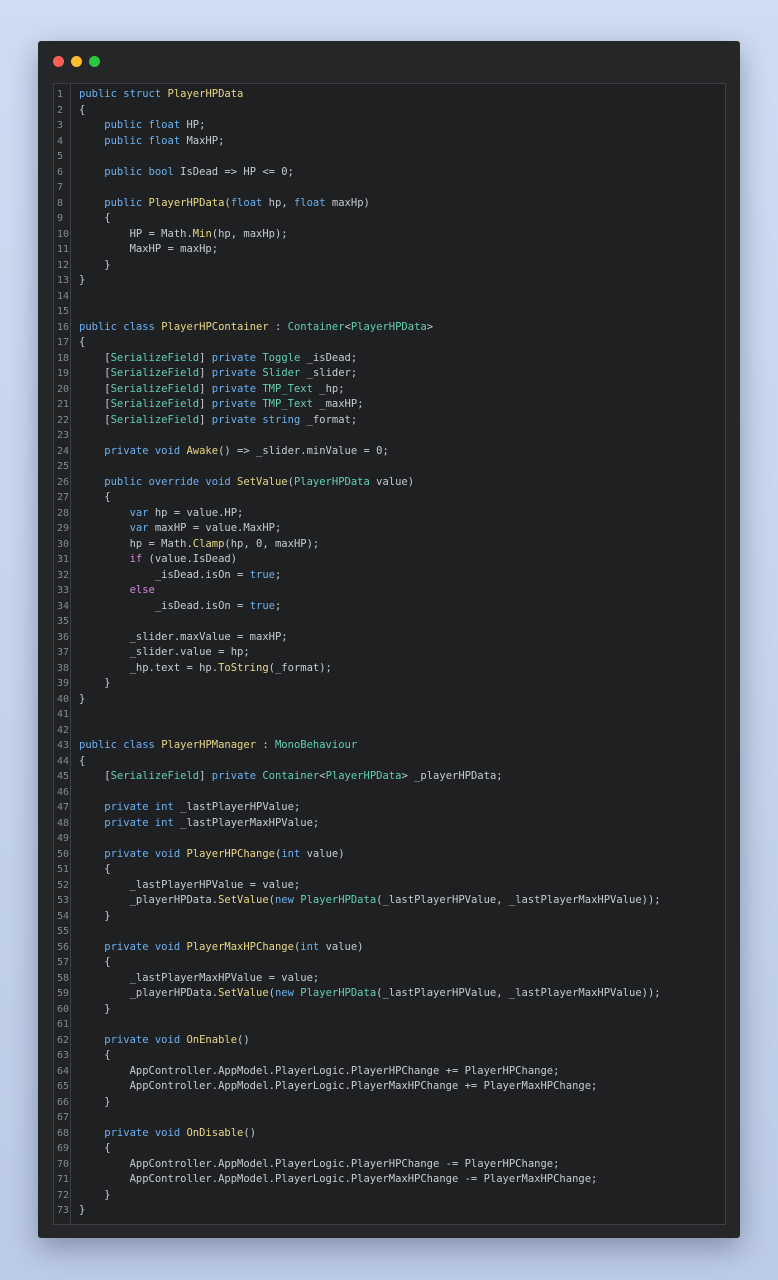 This screenshot has height=1280, width=778. What do you see at coordinates (389, 250) in the screenshot?
I see `code-line: 11 MaxHP = maxHp;` at bounding box center [389, 250].